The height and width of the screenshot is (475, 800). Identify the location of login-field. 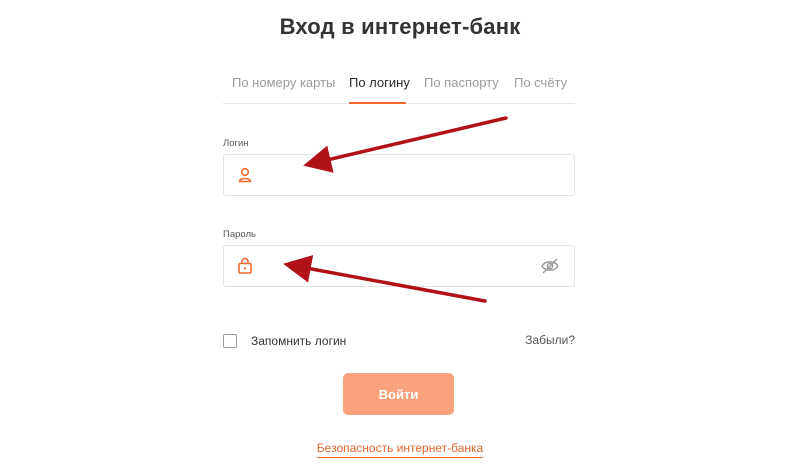
(399, 175).